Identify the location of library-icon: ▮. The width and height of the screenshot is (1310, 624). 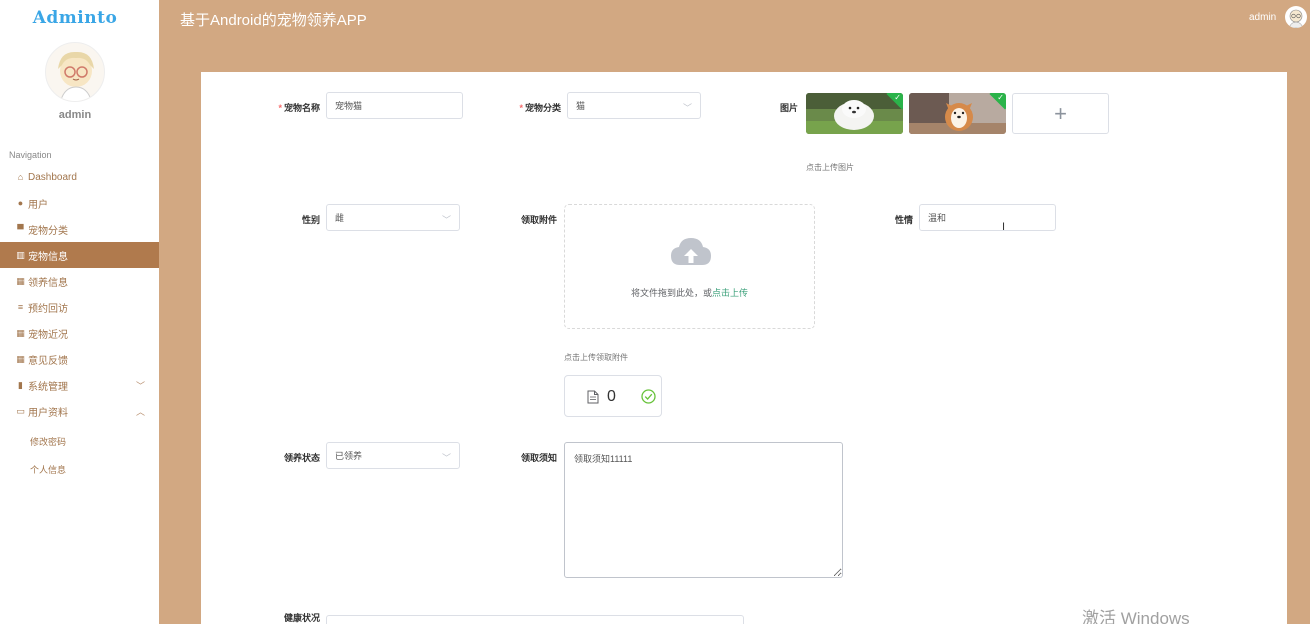
(20, 384).